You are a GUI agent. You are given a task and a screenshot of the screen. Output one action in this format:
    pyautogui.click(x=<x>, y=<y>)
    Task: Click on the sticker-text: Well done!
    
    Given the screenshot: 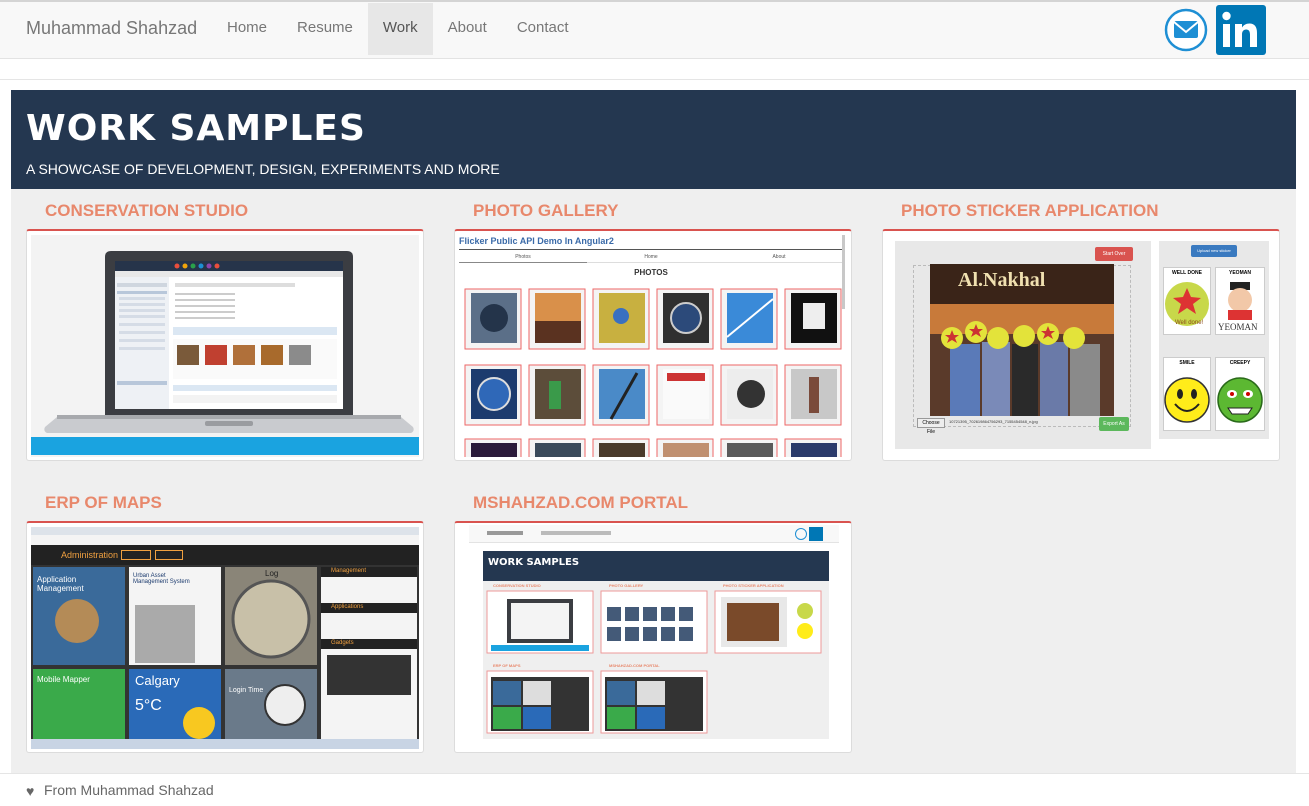 What is the action you would take?
    pyautogui.click(x=1189, y=323)
    